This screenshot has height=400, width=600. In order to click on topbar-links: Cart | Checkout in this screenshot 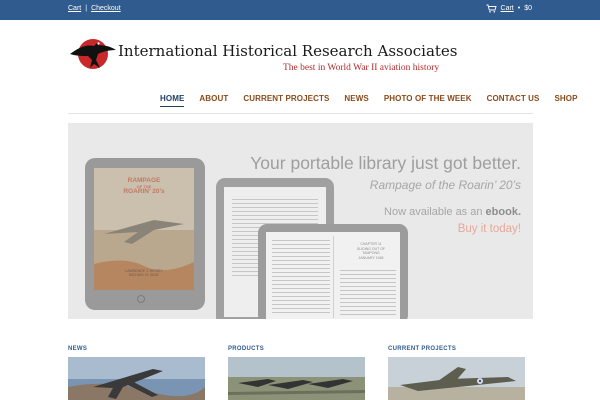, I will do `click(94, 8)`.